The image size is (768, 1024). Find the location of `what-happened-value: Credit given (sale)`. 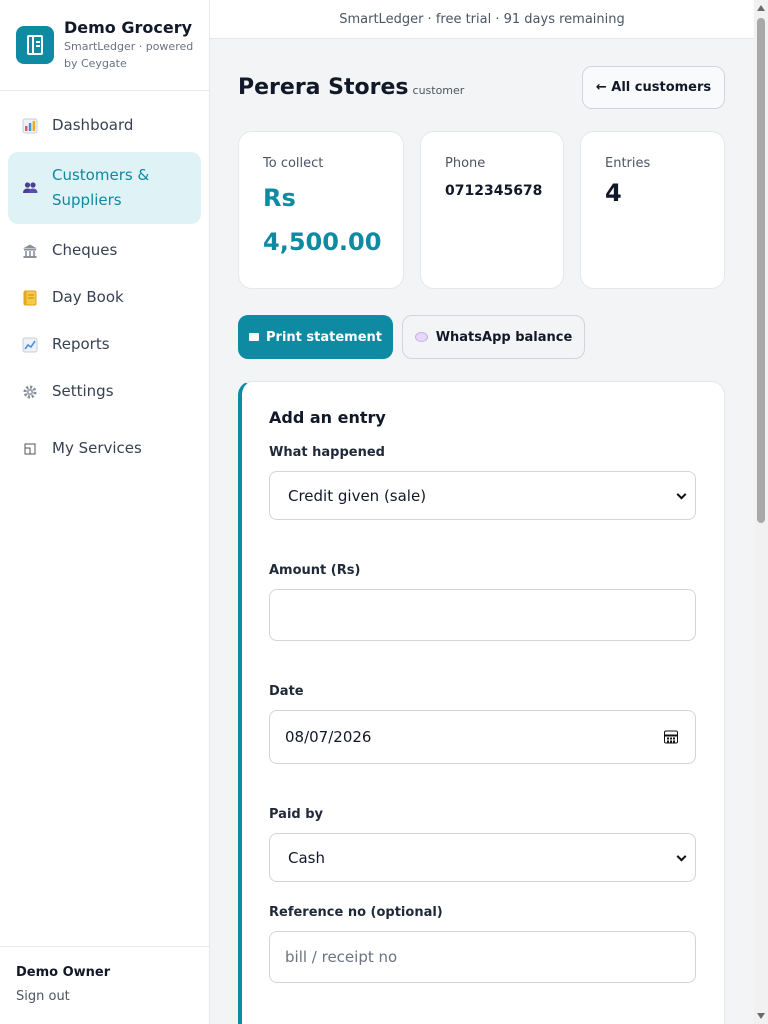

what-happened-value: Credit given (sale) is located at coordinates (357, 495).